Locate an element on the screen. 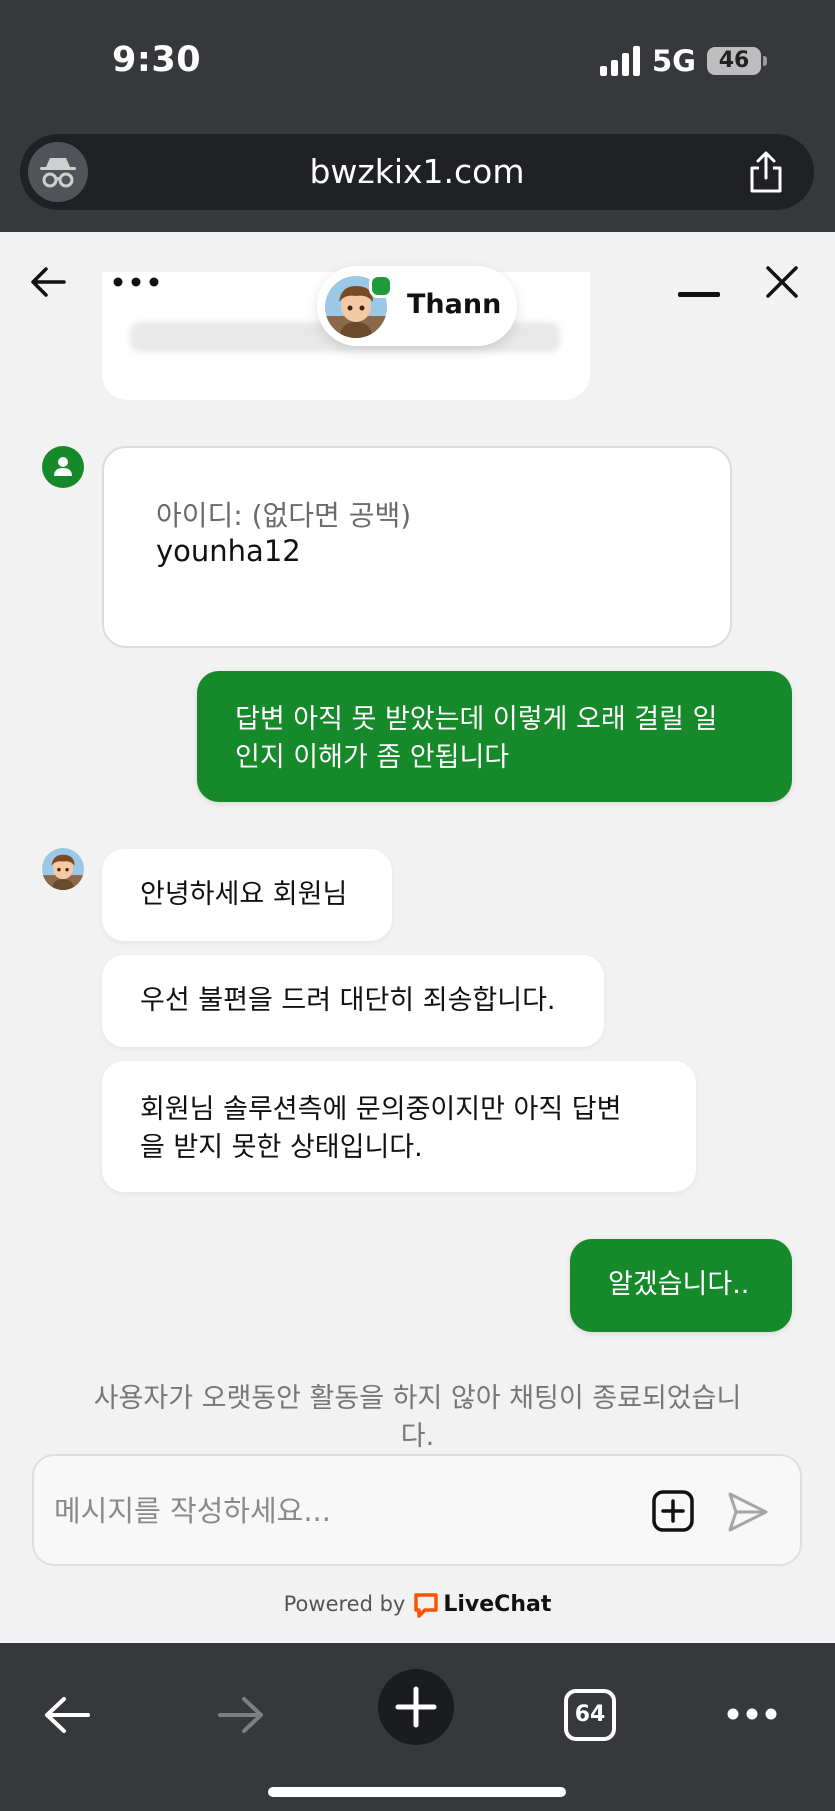 The width and height of the screenshot is (835, 1811). agent-message-bubble: 우선 불편을 드려 대단히 죄송합니다. is located at coordinates (353, 1001).